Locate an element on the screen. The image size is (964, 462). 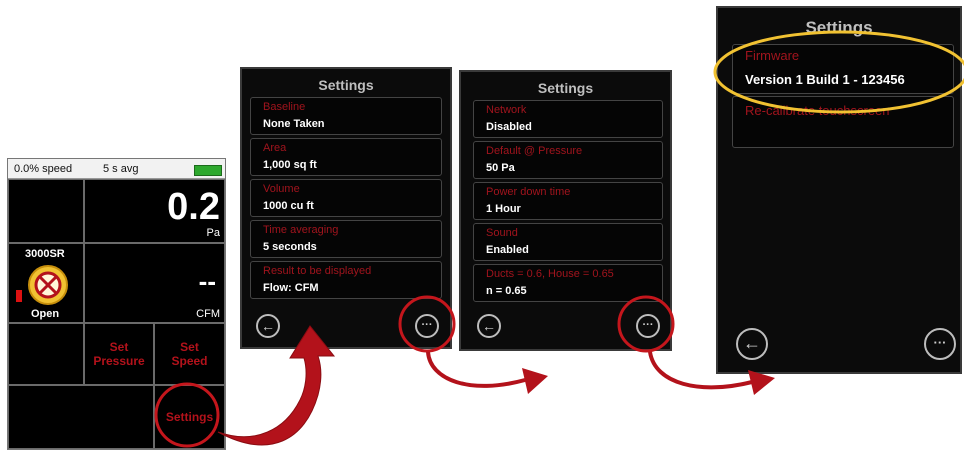
flow-arrow-2-head is located at coordinates (535, 381).